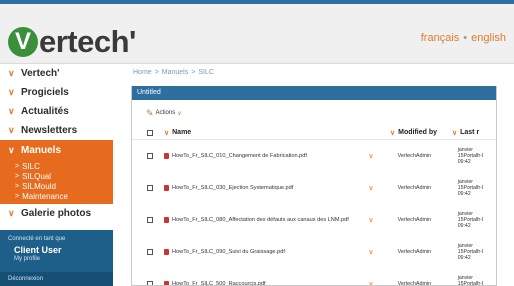 The width and height of the screenshot is (514, 286). What do you see at coordinates (56, 176) in the screenshot?
I see `submenu-item-silqual: > SILQual` at bounding box center [56, 176].